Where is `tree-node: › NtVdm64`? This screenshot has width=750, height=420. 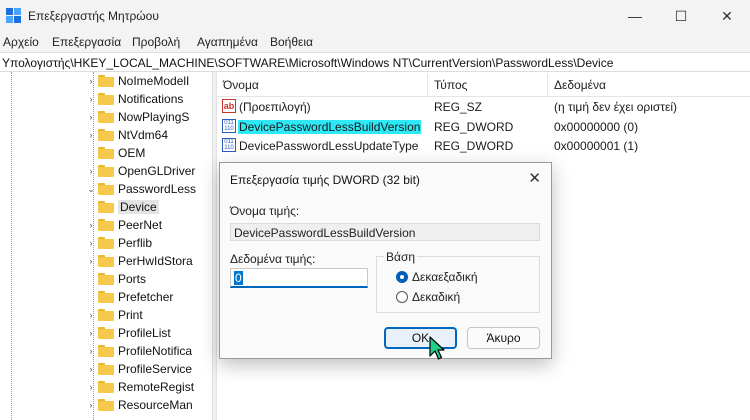 tree-node: › NtVdm64 is located at coordinates (127, 135).